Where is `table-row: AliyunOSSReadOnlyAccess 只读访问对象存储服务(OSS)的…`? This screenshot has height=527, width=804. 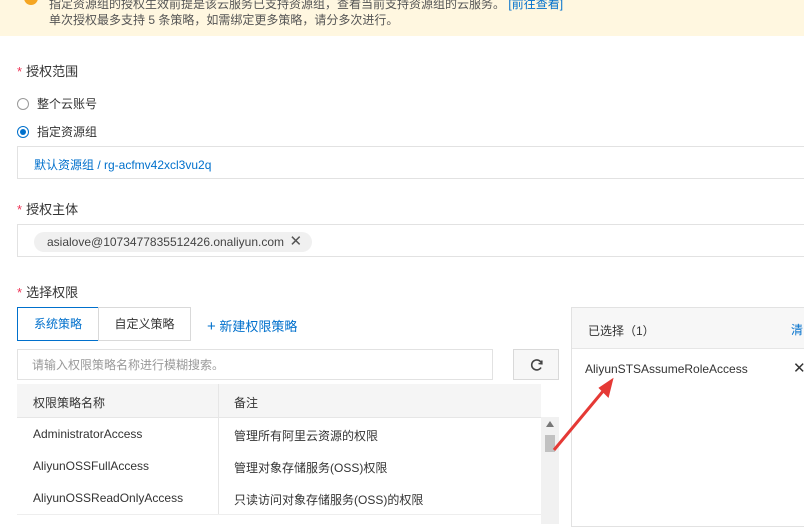
table-row: AliyunOSSReadOnlyAccess 只读访问对象存储服务(OSS)的… is located at coordinates (279, 498).